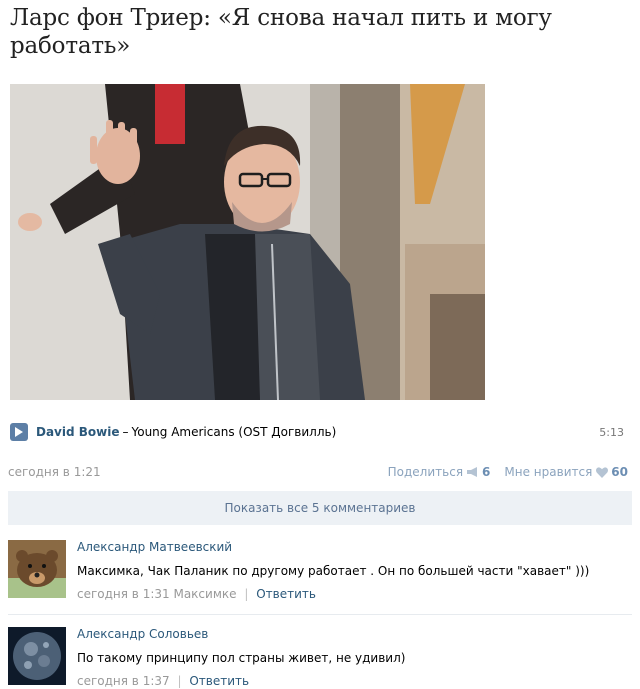  What do you see at coordinates (548, 472) in the screenshot?
I see `like-button: Мне нравится` at bounding box center [548, 472].